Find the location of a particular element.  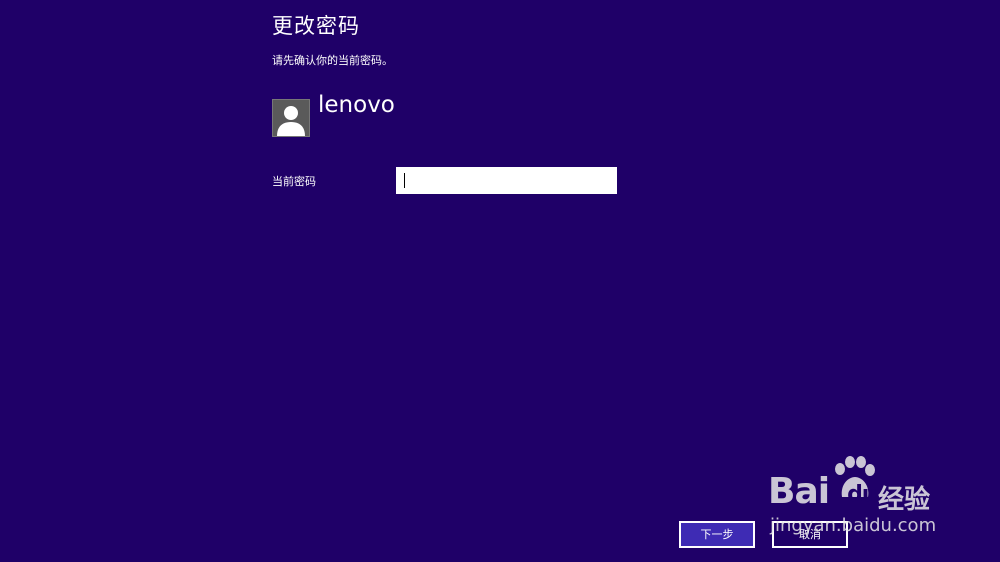

page-subtitle: 请先确认你的当前密码。 is located at coordinates (332, 60).